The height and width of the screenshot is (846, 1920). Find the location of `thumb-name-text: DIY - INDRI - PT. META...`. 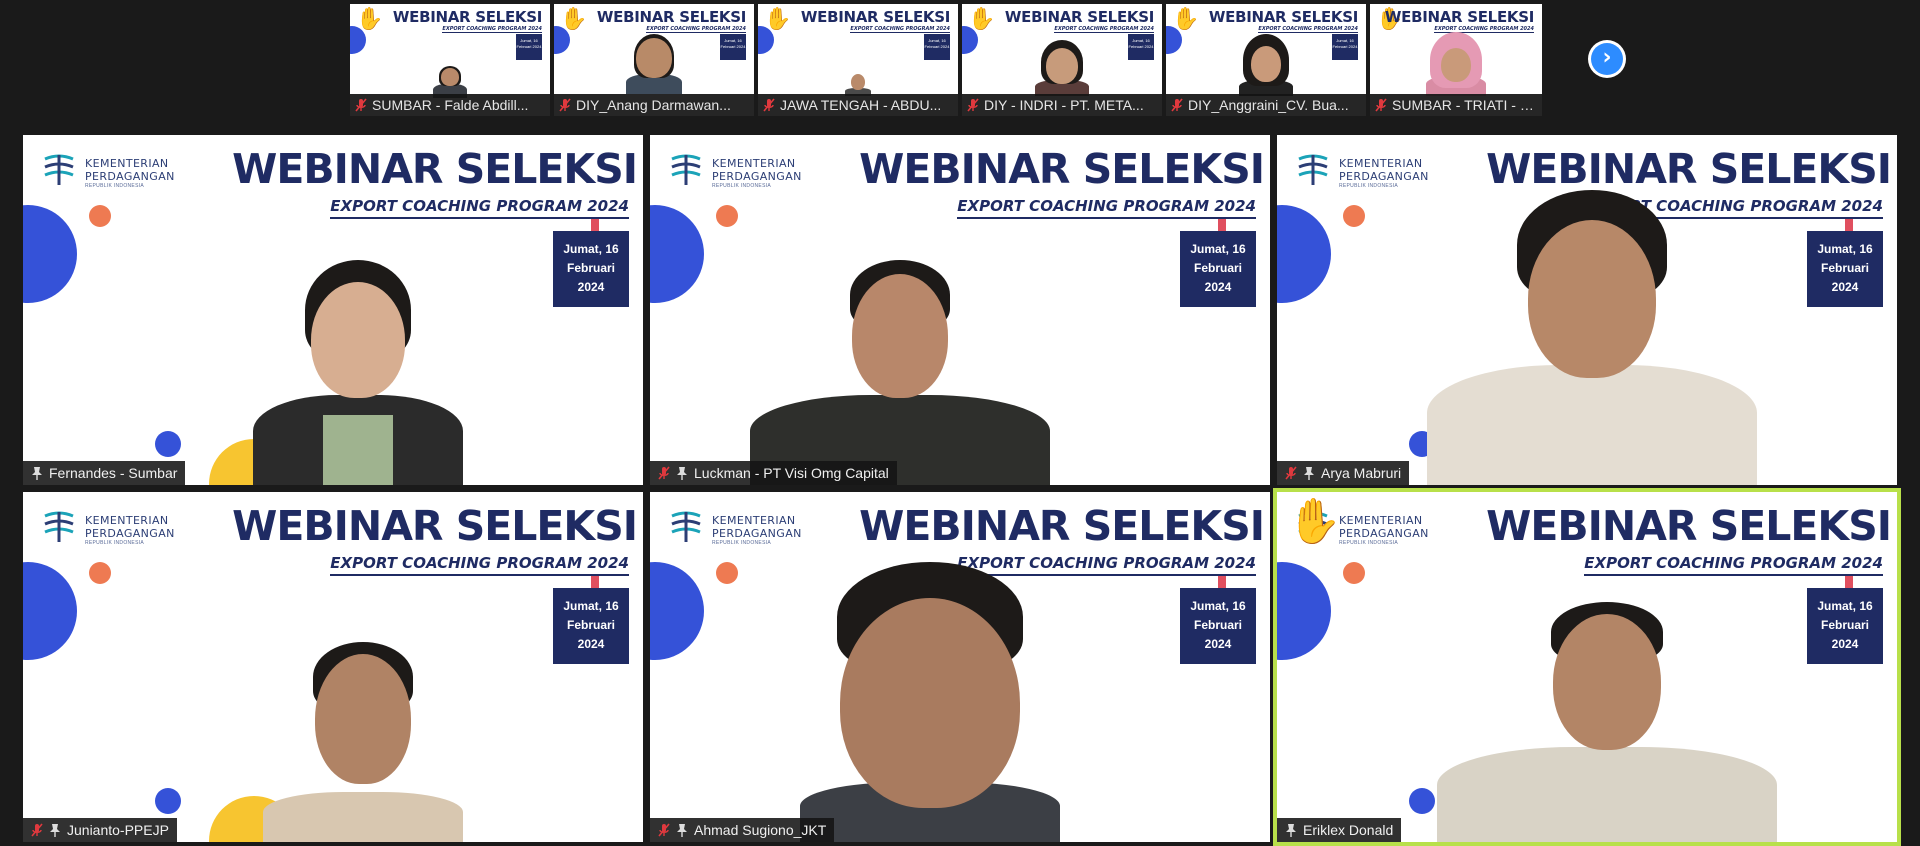

thumb-name-text: DIY - INDRI - PT. META... is located at coordinates (1064, 105).